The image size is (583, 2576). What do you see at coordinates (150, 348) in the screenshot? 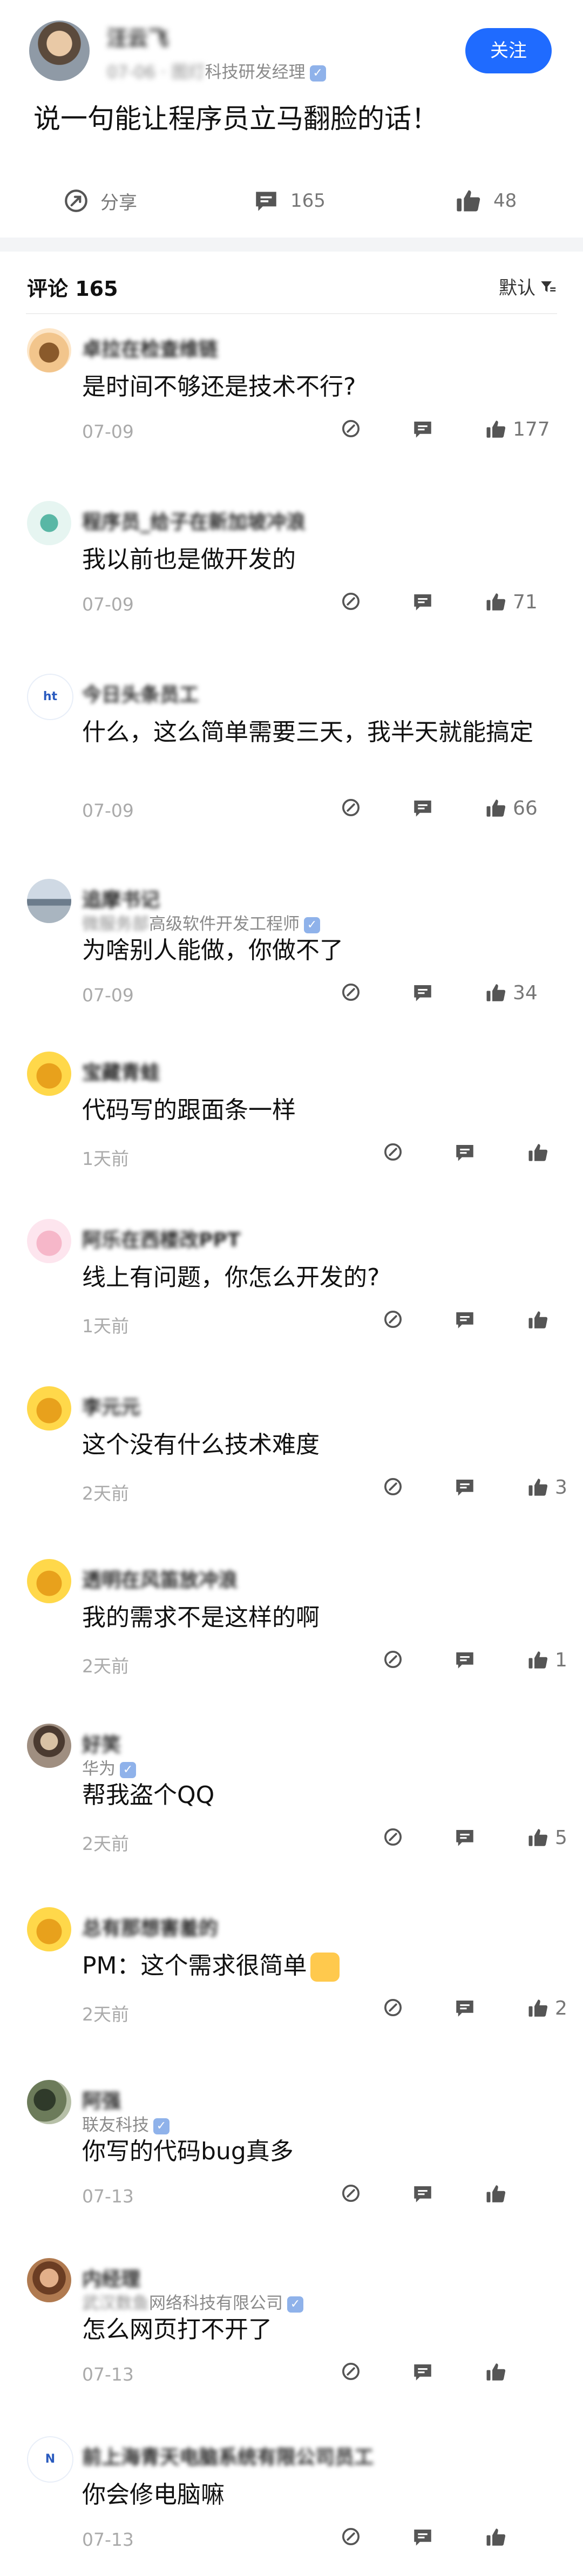
I see `commenter-name: 卓拉在检查维链` at bounding box center [150, 348].